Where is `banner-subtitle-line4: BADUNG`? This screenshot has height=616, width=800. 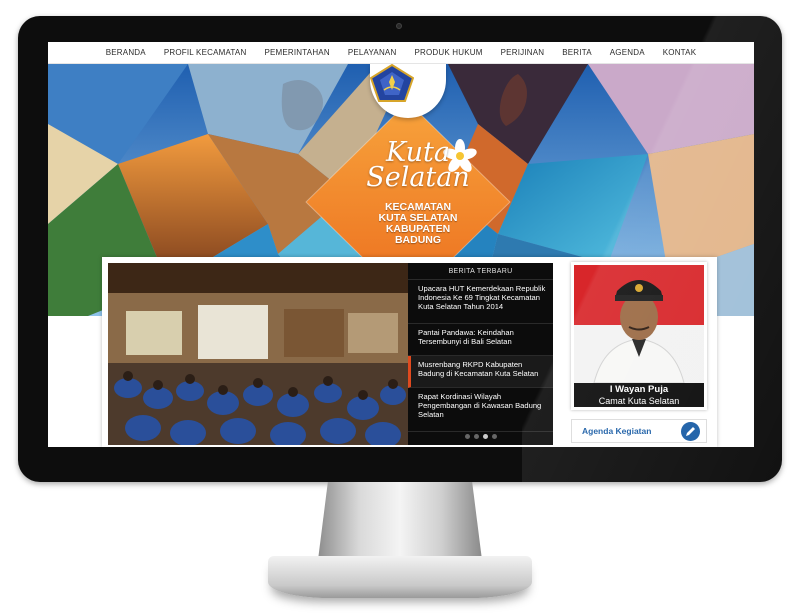 banner-subtitle-line4: BADUNG is located at coordinates (418, 240).